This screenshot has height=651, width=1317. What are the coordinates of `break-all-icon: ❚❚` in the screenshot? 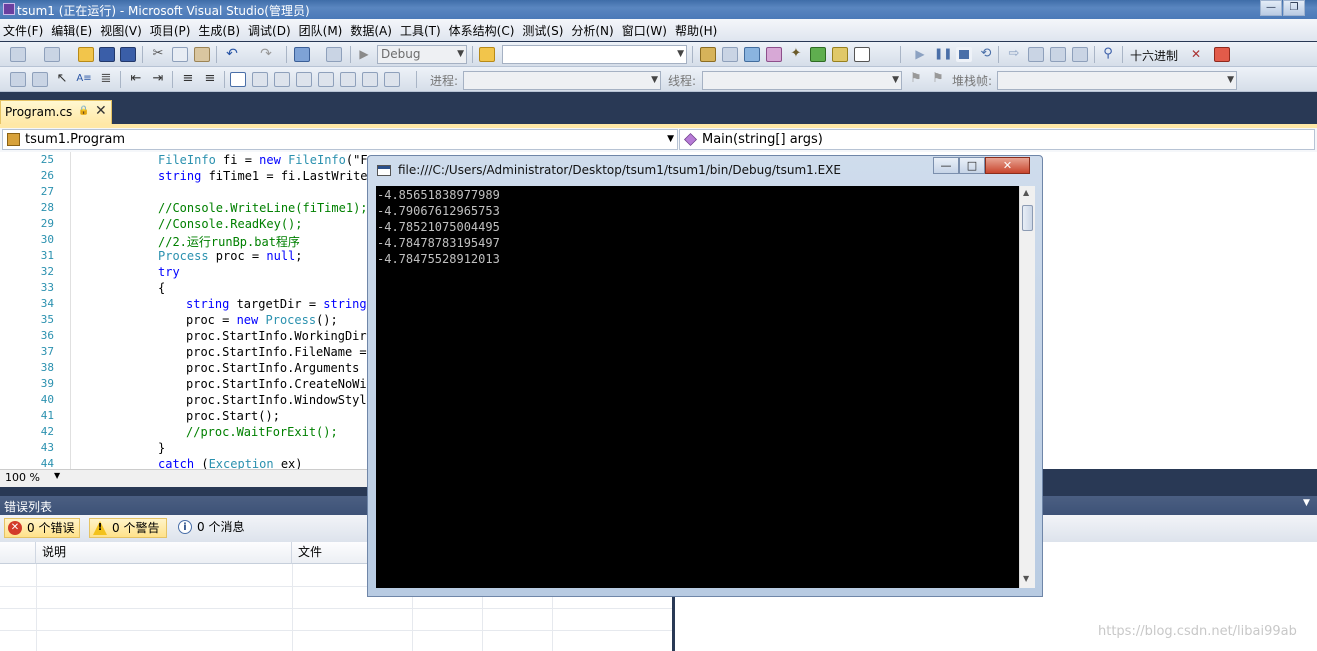 It's located at (943, 54).